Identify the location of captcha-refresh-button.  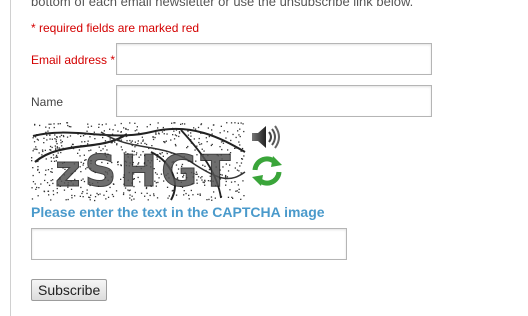
(267, 171).